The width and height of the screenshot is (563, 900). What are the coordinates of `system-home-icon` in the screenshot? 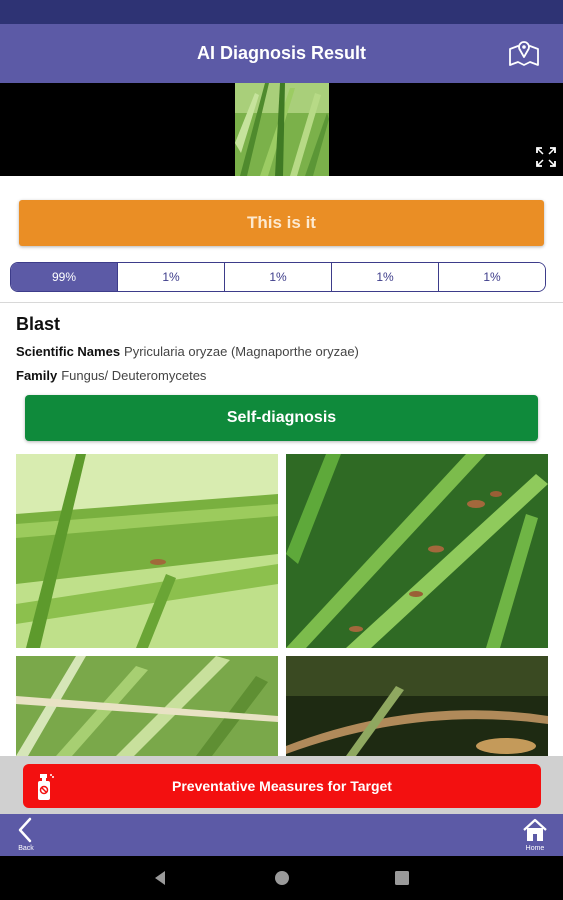 It's located at (282, 878).